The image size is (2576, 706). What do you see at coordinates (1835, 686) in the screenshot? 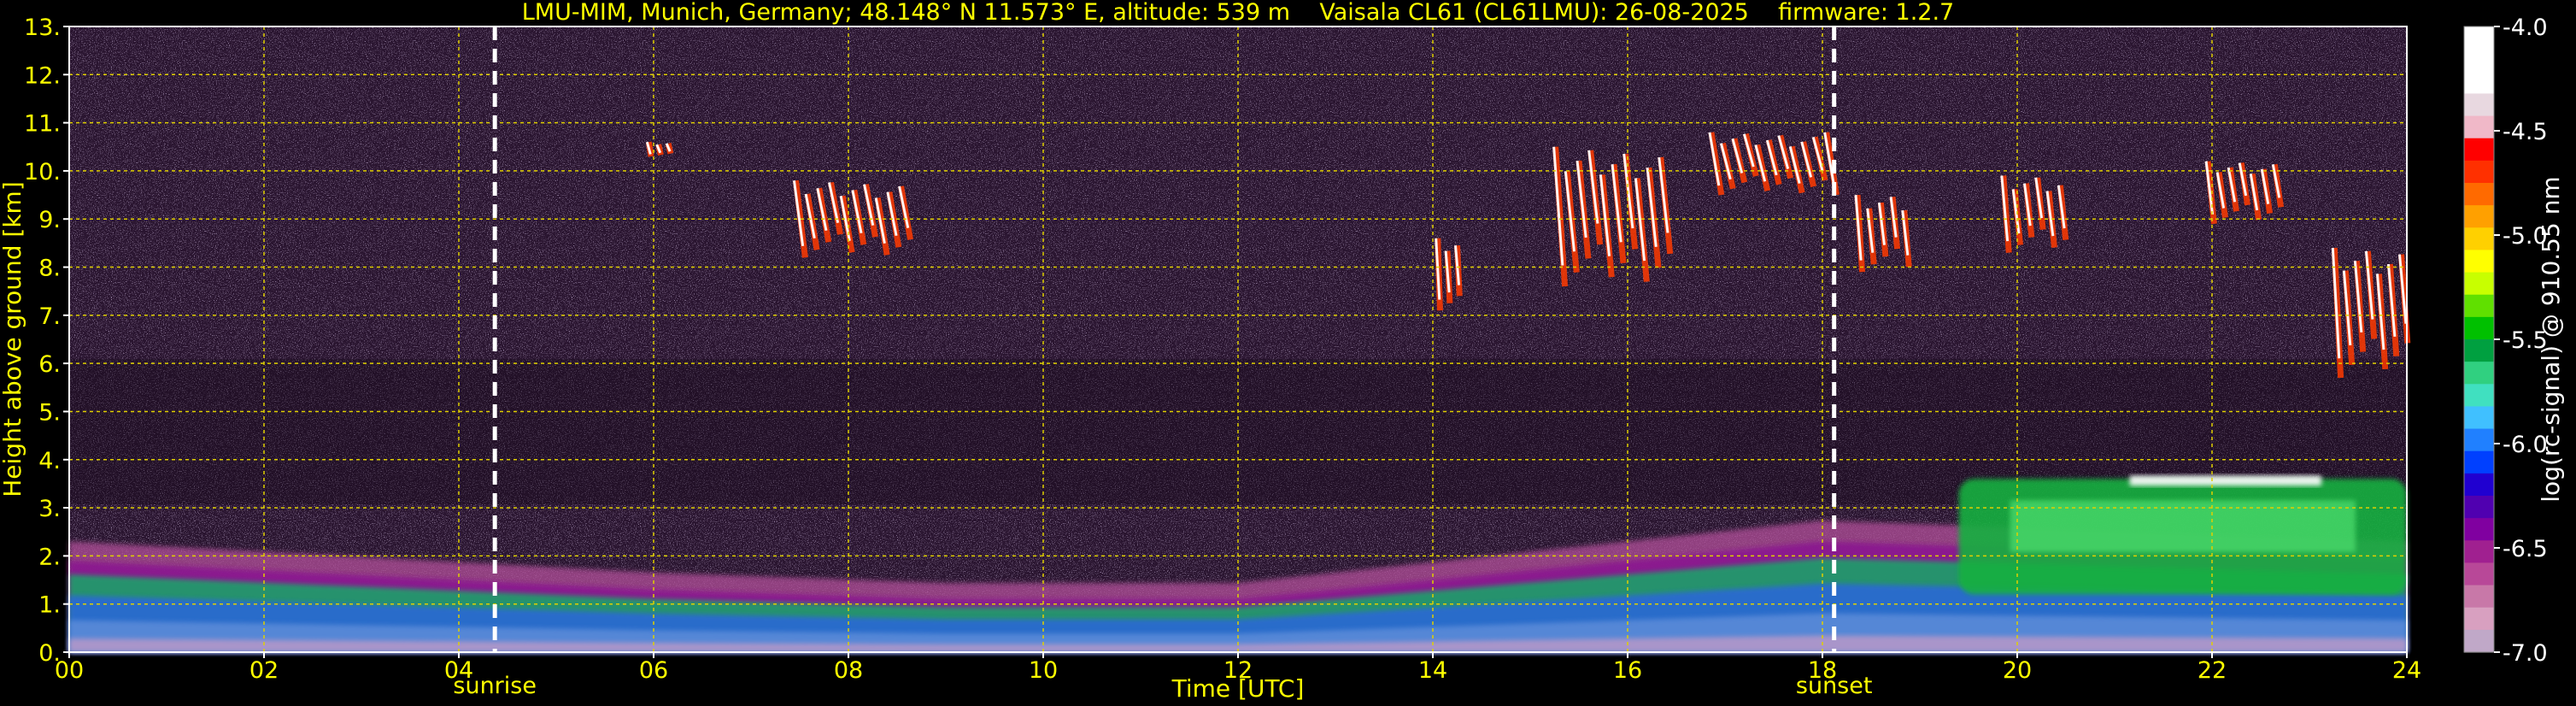
I see `sunset-label: sunset` at bounding box center [1835, 686].